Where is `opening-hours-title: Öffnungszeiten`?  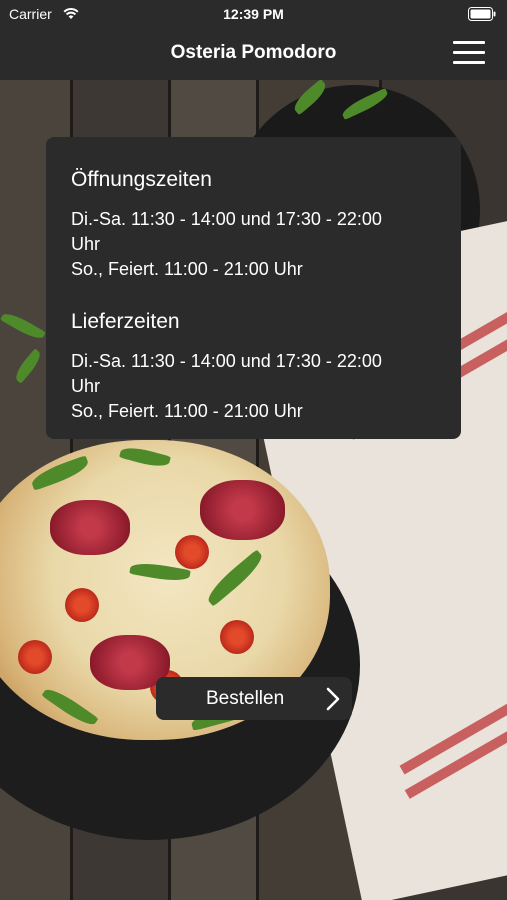
opening-hours-title: Öffnungszeiten is located at coordinates (141, 179).